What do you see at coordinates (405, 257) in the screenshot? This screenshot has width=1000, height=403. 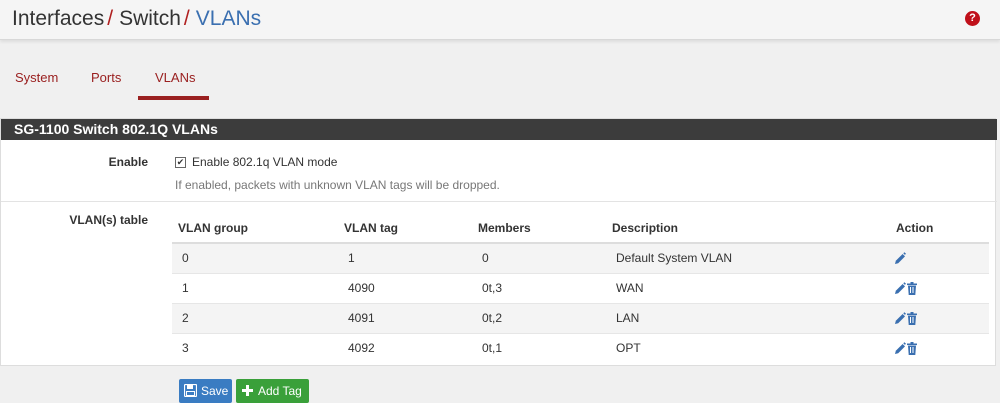 I see `cell-vlan-tag: 1` at bounding box center [405, 257].